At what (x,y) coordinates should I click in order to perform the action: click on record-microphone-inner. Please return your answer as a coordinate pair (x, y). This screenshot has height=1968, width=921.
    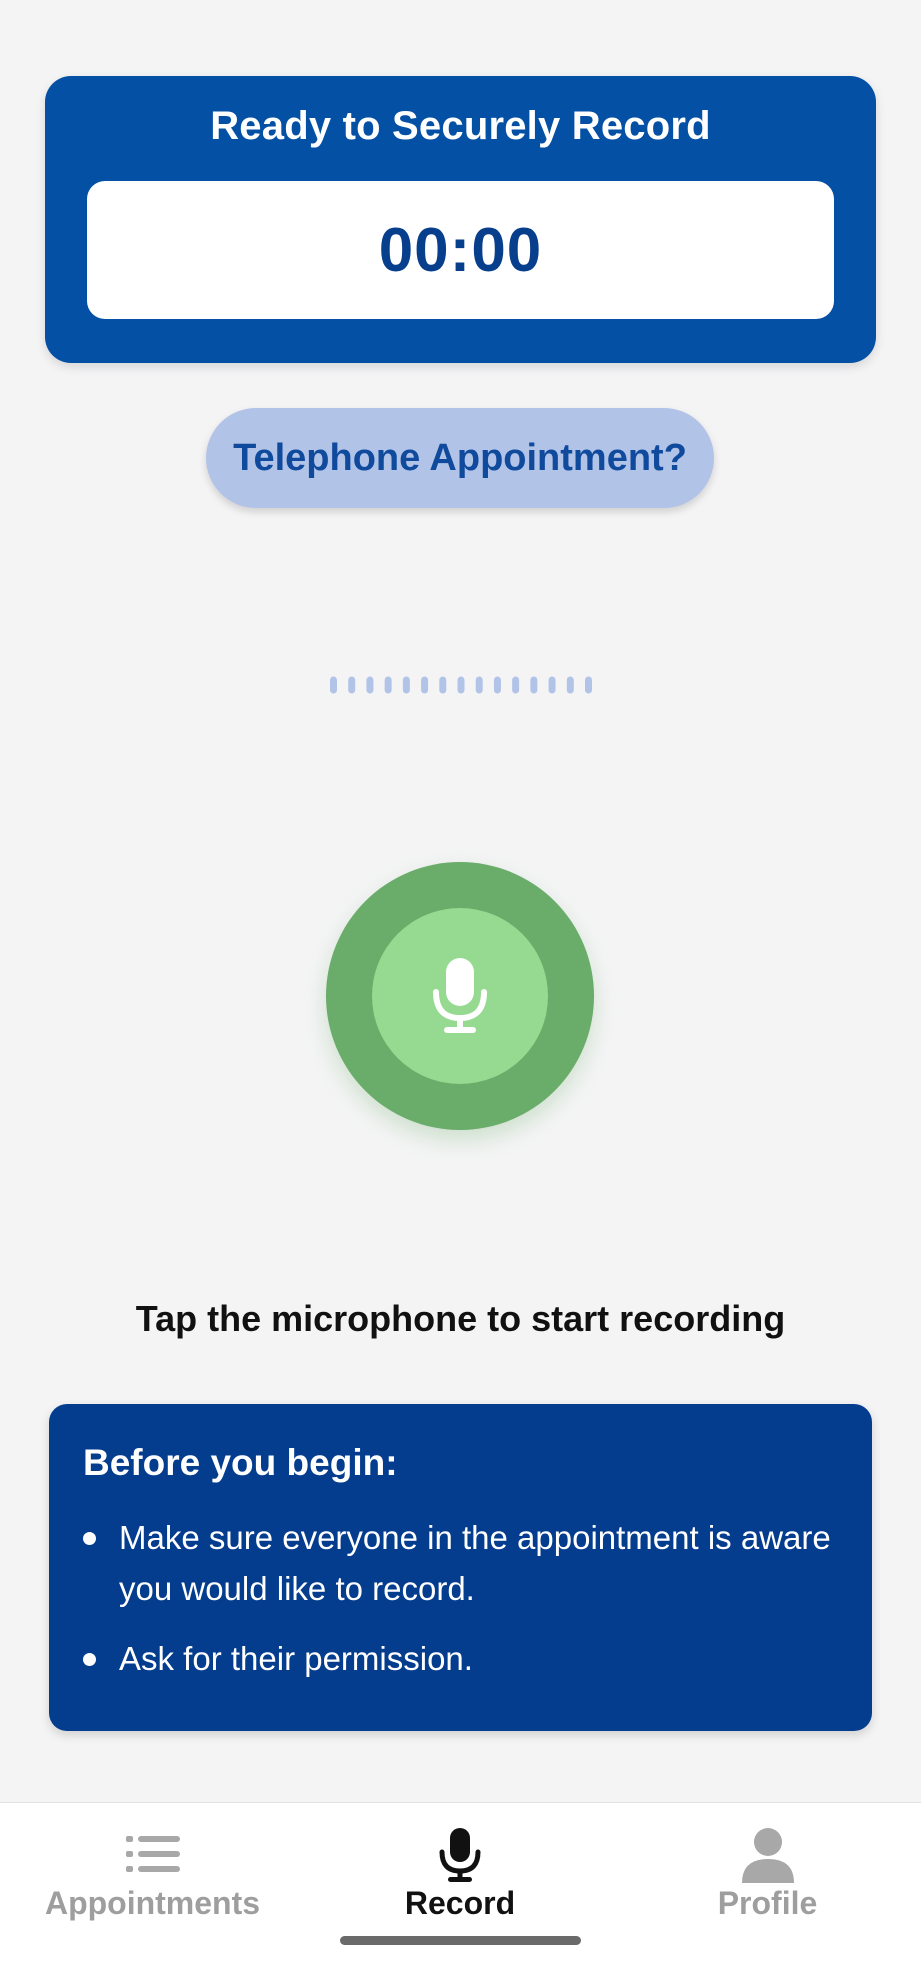
    Looking at the image, I should click on (460, 996).